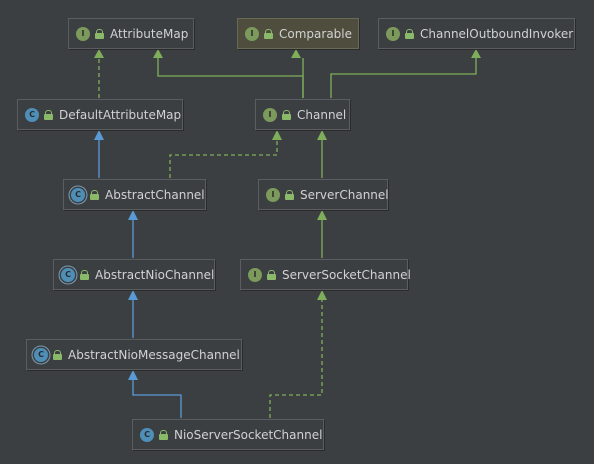 Image resolution: width=594 pixels, height=464 pixels. What do you see at coordinates (155, 394) in the screenshot?
I see `edge-nioserversocketchannel-abstractniomessagechannel` at bounding box center [155, 394].